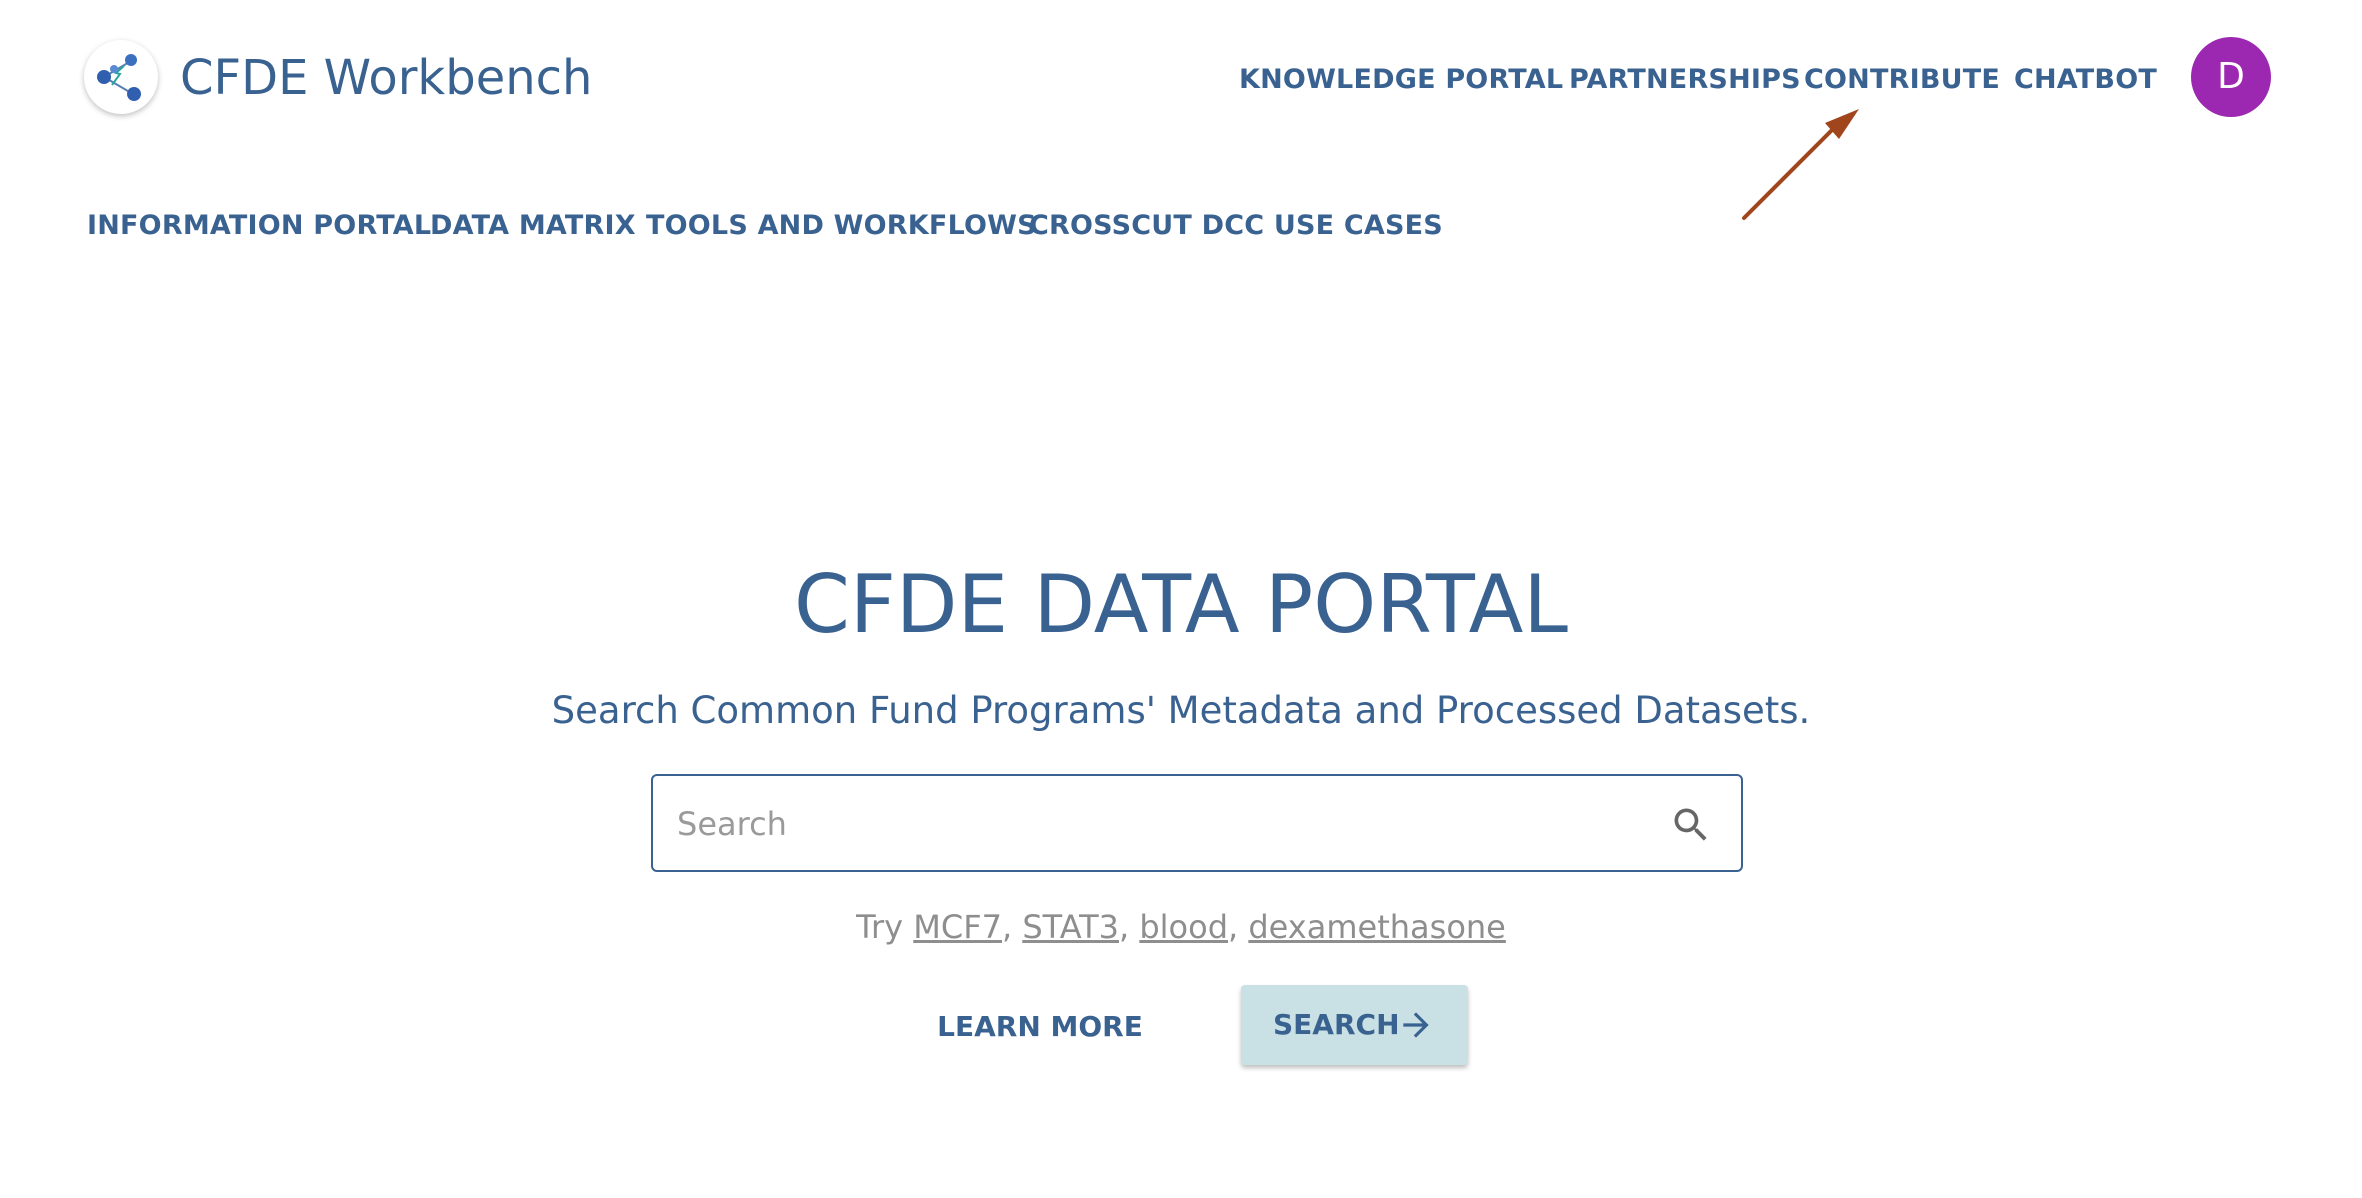  I want to click on suggestion-dexamethasone: dexamethasone, so click(1377, 927).